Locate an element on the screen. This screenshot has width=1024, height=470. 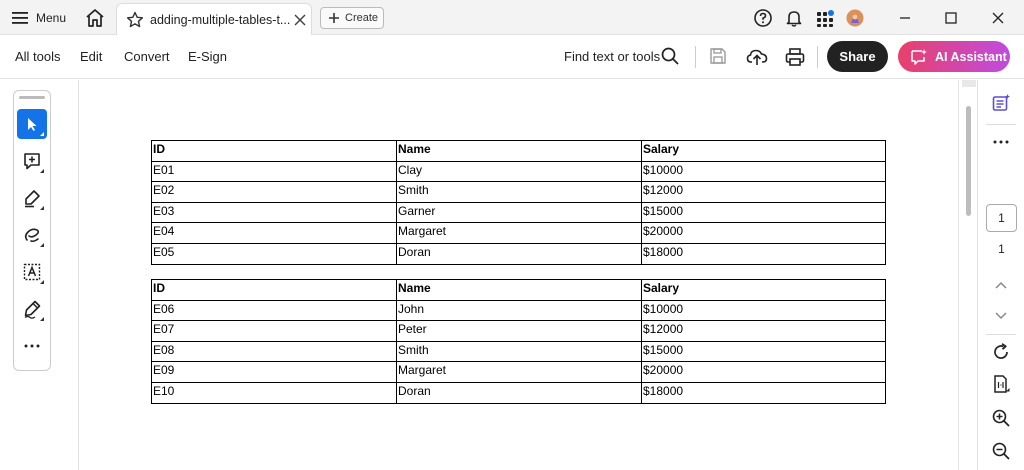
table-cell: $12000 is located at coordinates (763, 331).